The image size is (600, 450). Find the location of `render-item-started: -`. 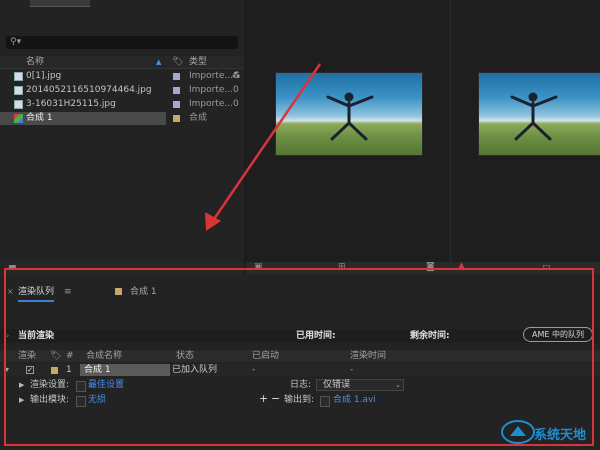

render-item-started: - is located at coordinates (254, 370).